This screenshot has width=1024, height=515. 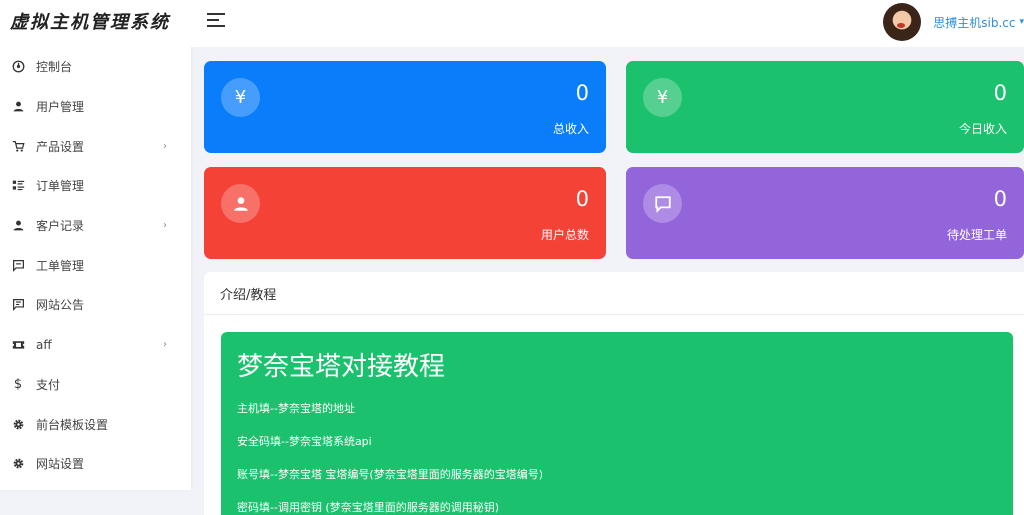 What do you see at coordinates (974, 22) in the screenshot?
I see `username: 思搏主机sib.cc` at bounding box center [974, 22].